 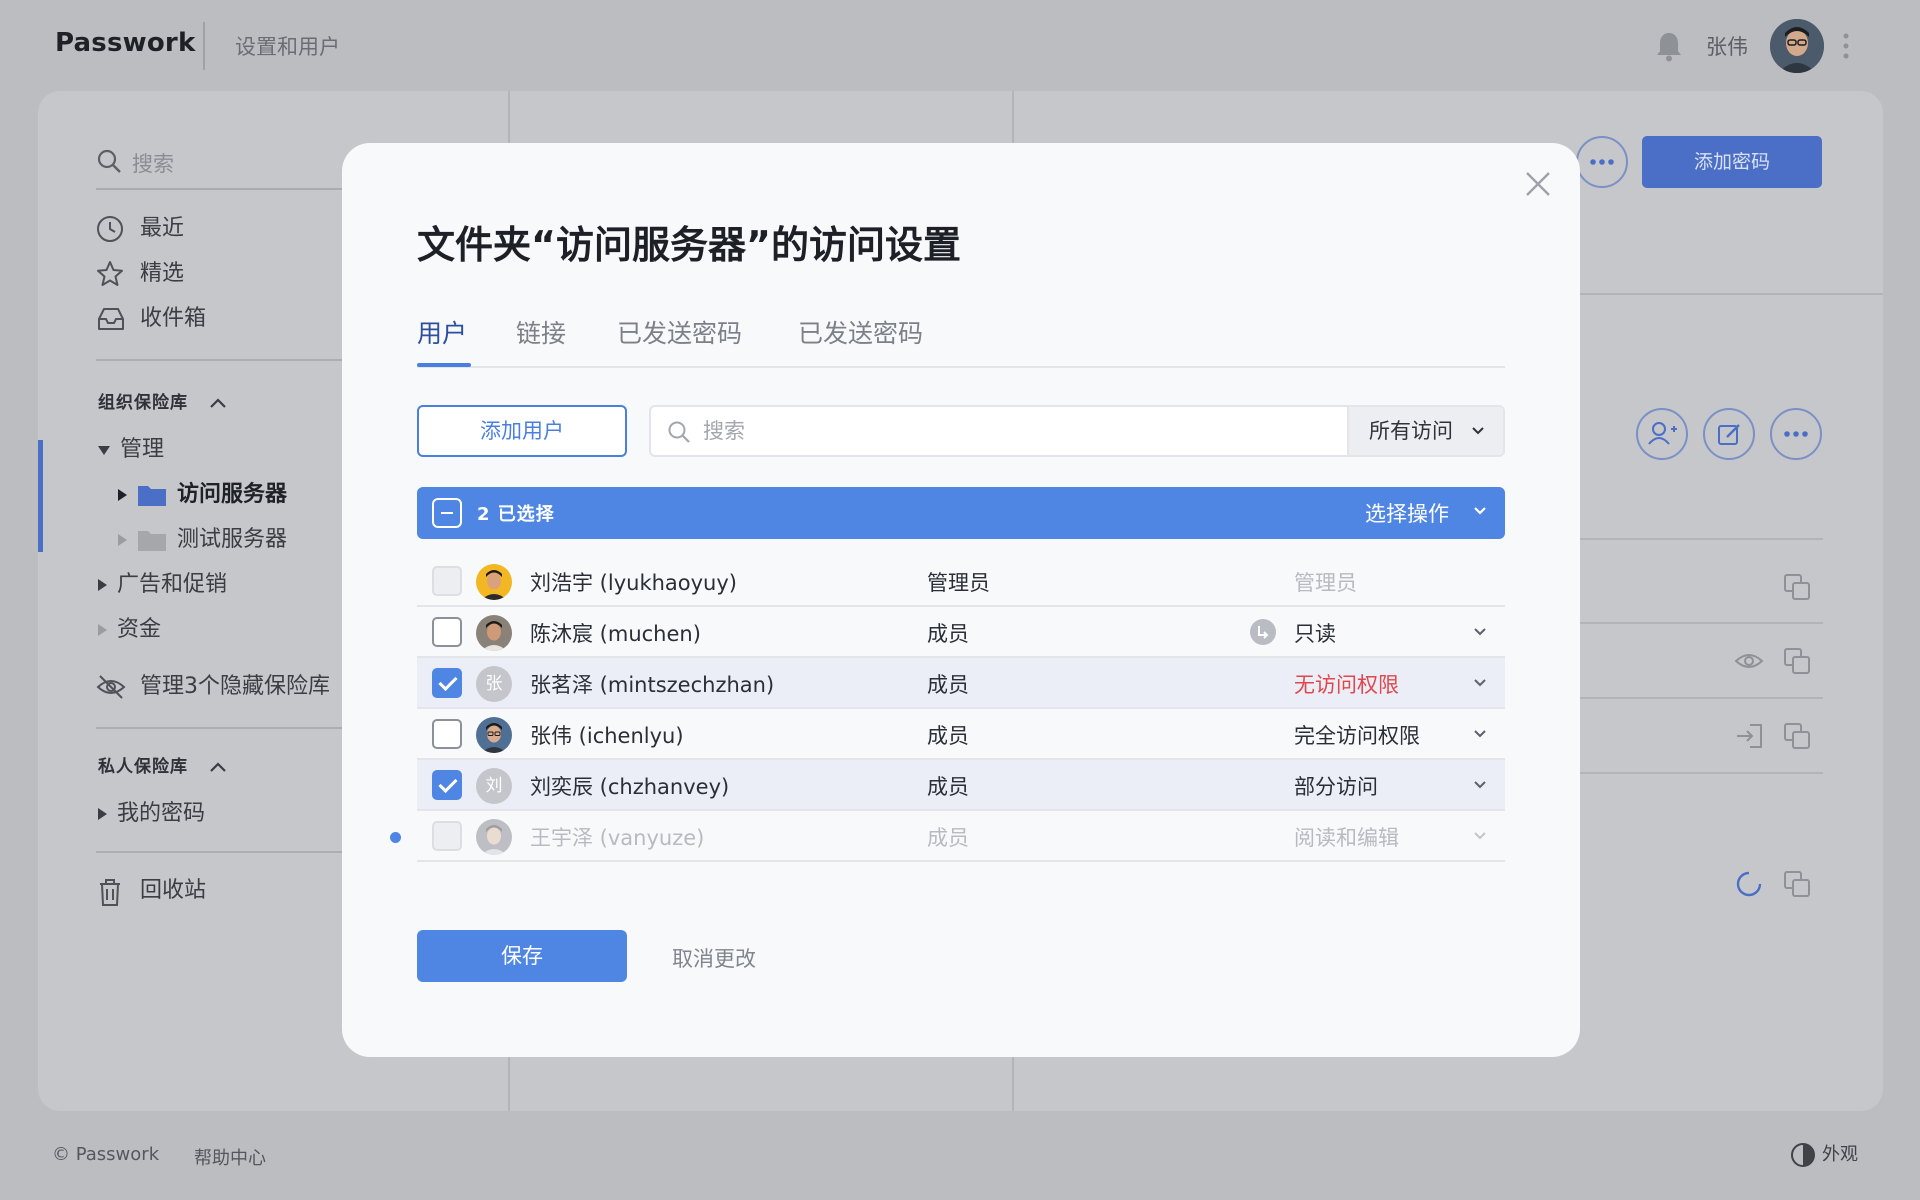 I want to click on deselect-all-checkbox, so click(x=447, y=513).